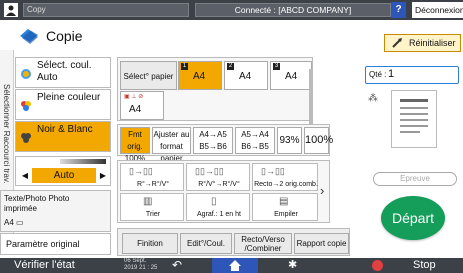 The height and width of the screenshot is (273, 463). What do you see at coordinates (373, 98) in the screenshot?
I see `sort-mode-icon: ⁂` at bounding box center [373, 98].